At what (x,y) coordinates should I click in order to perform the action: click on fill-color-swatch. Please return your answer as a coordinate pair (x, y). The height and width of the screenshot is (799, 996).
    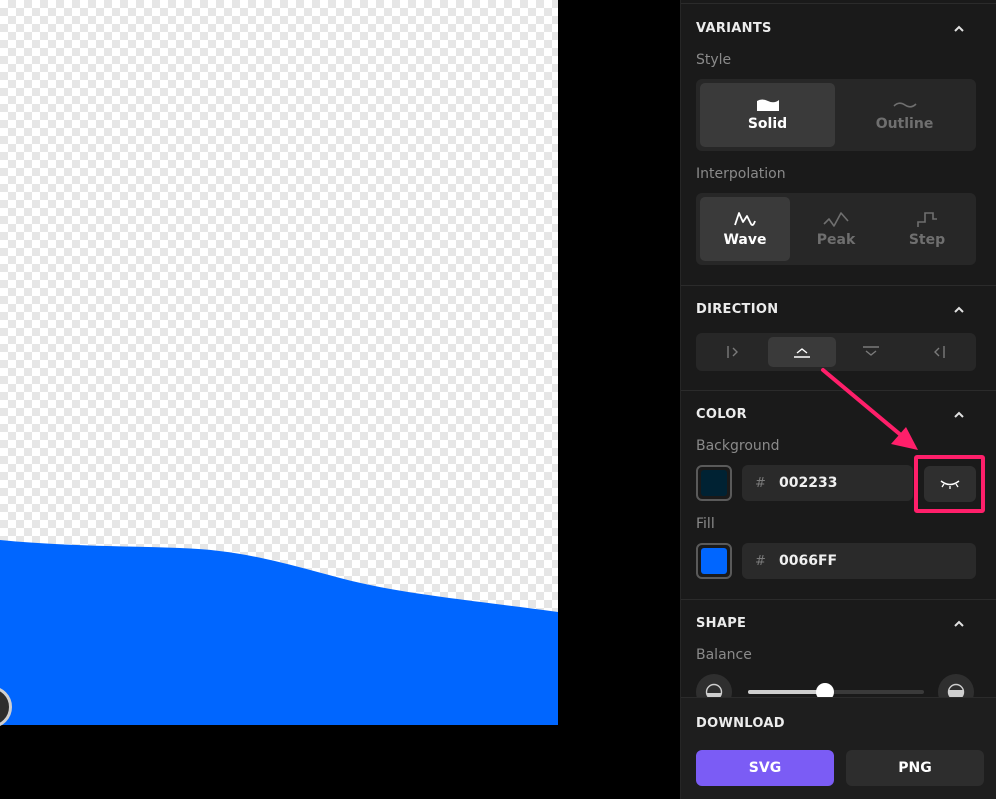
    Looking at the image, I should click on (714, 561).